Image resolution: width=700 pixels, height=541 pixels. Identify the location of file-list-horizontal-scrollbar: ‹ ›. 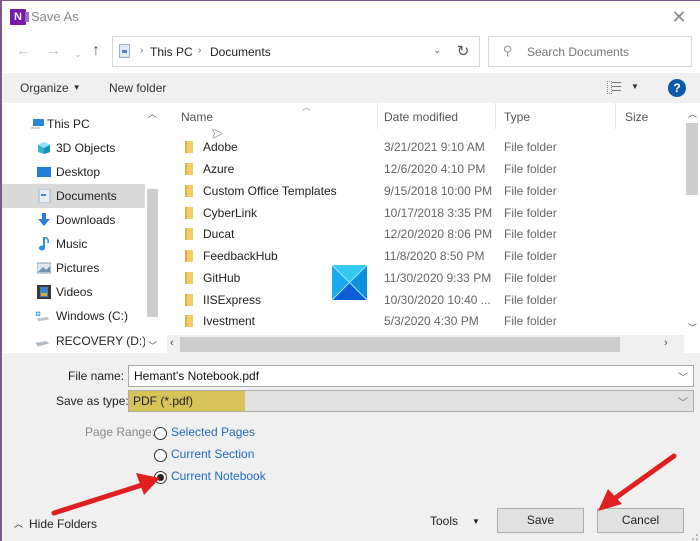
(425, 344).